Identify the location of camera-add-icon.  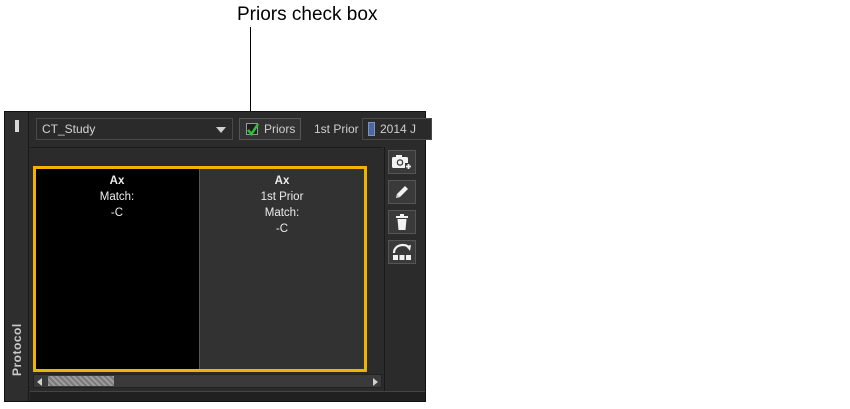
(402, 162).